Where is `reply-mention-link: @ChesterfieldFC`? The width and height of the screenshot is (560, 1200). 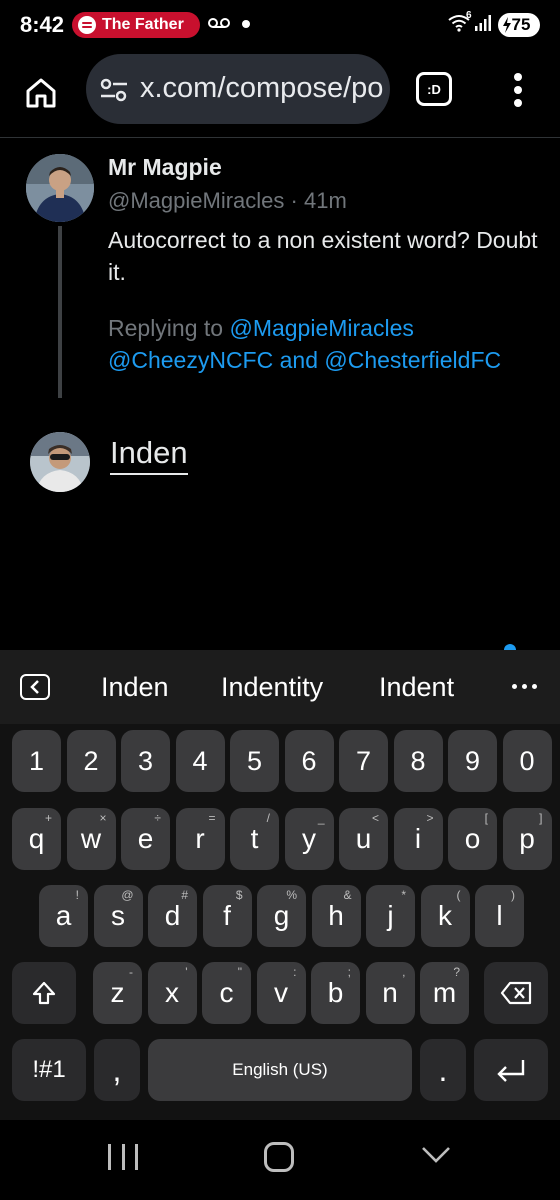 reply-mention-link: @ChesterfieldFC is located at coordinates (412, 360).